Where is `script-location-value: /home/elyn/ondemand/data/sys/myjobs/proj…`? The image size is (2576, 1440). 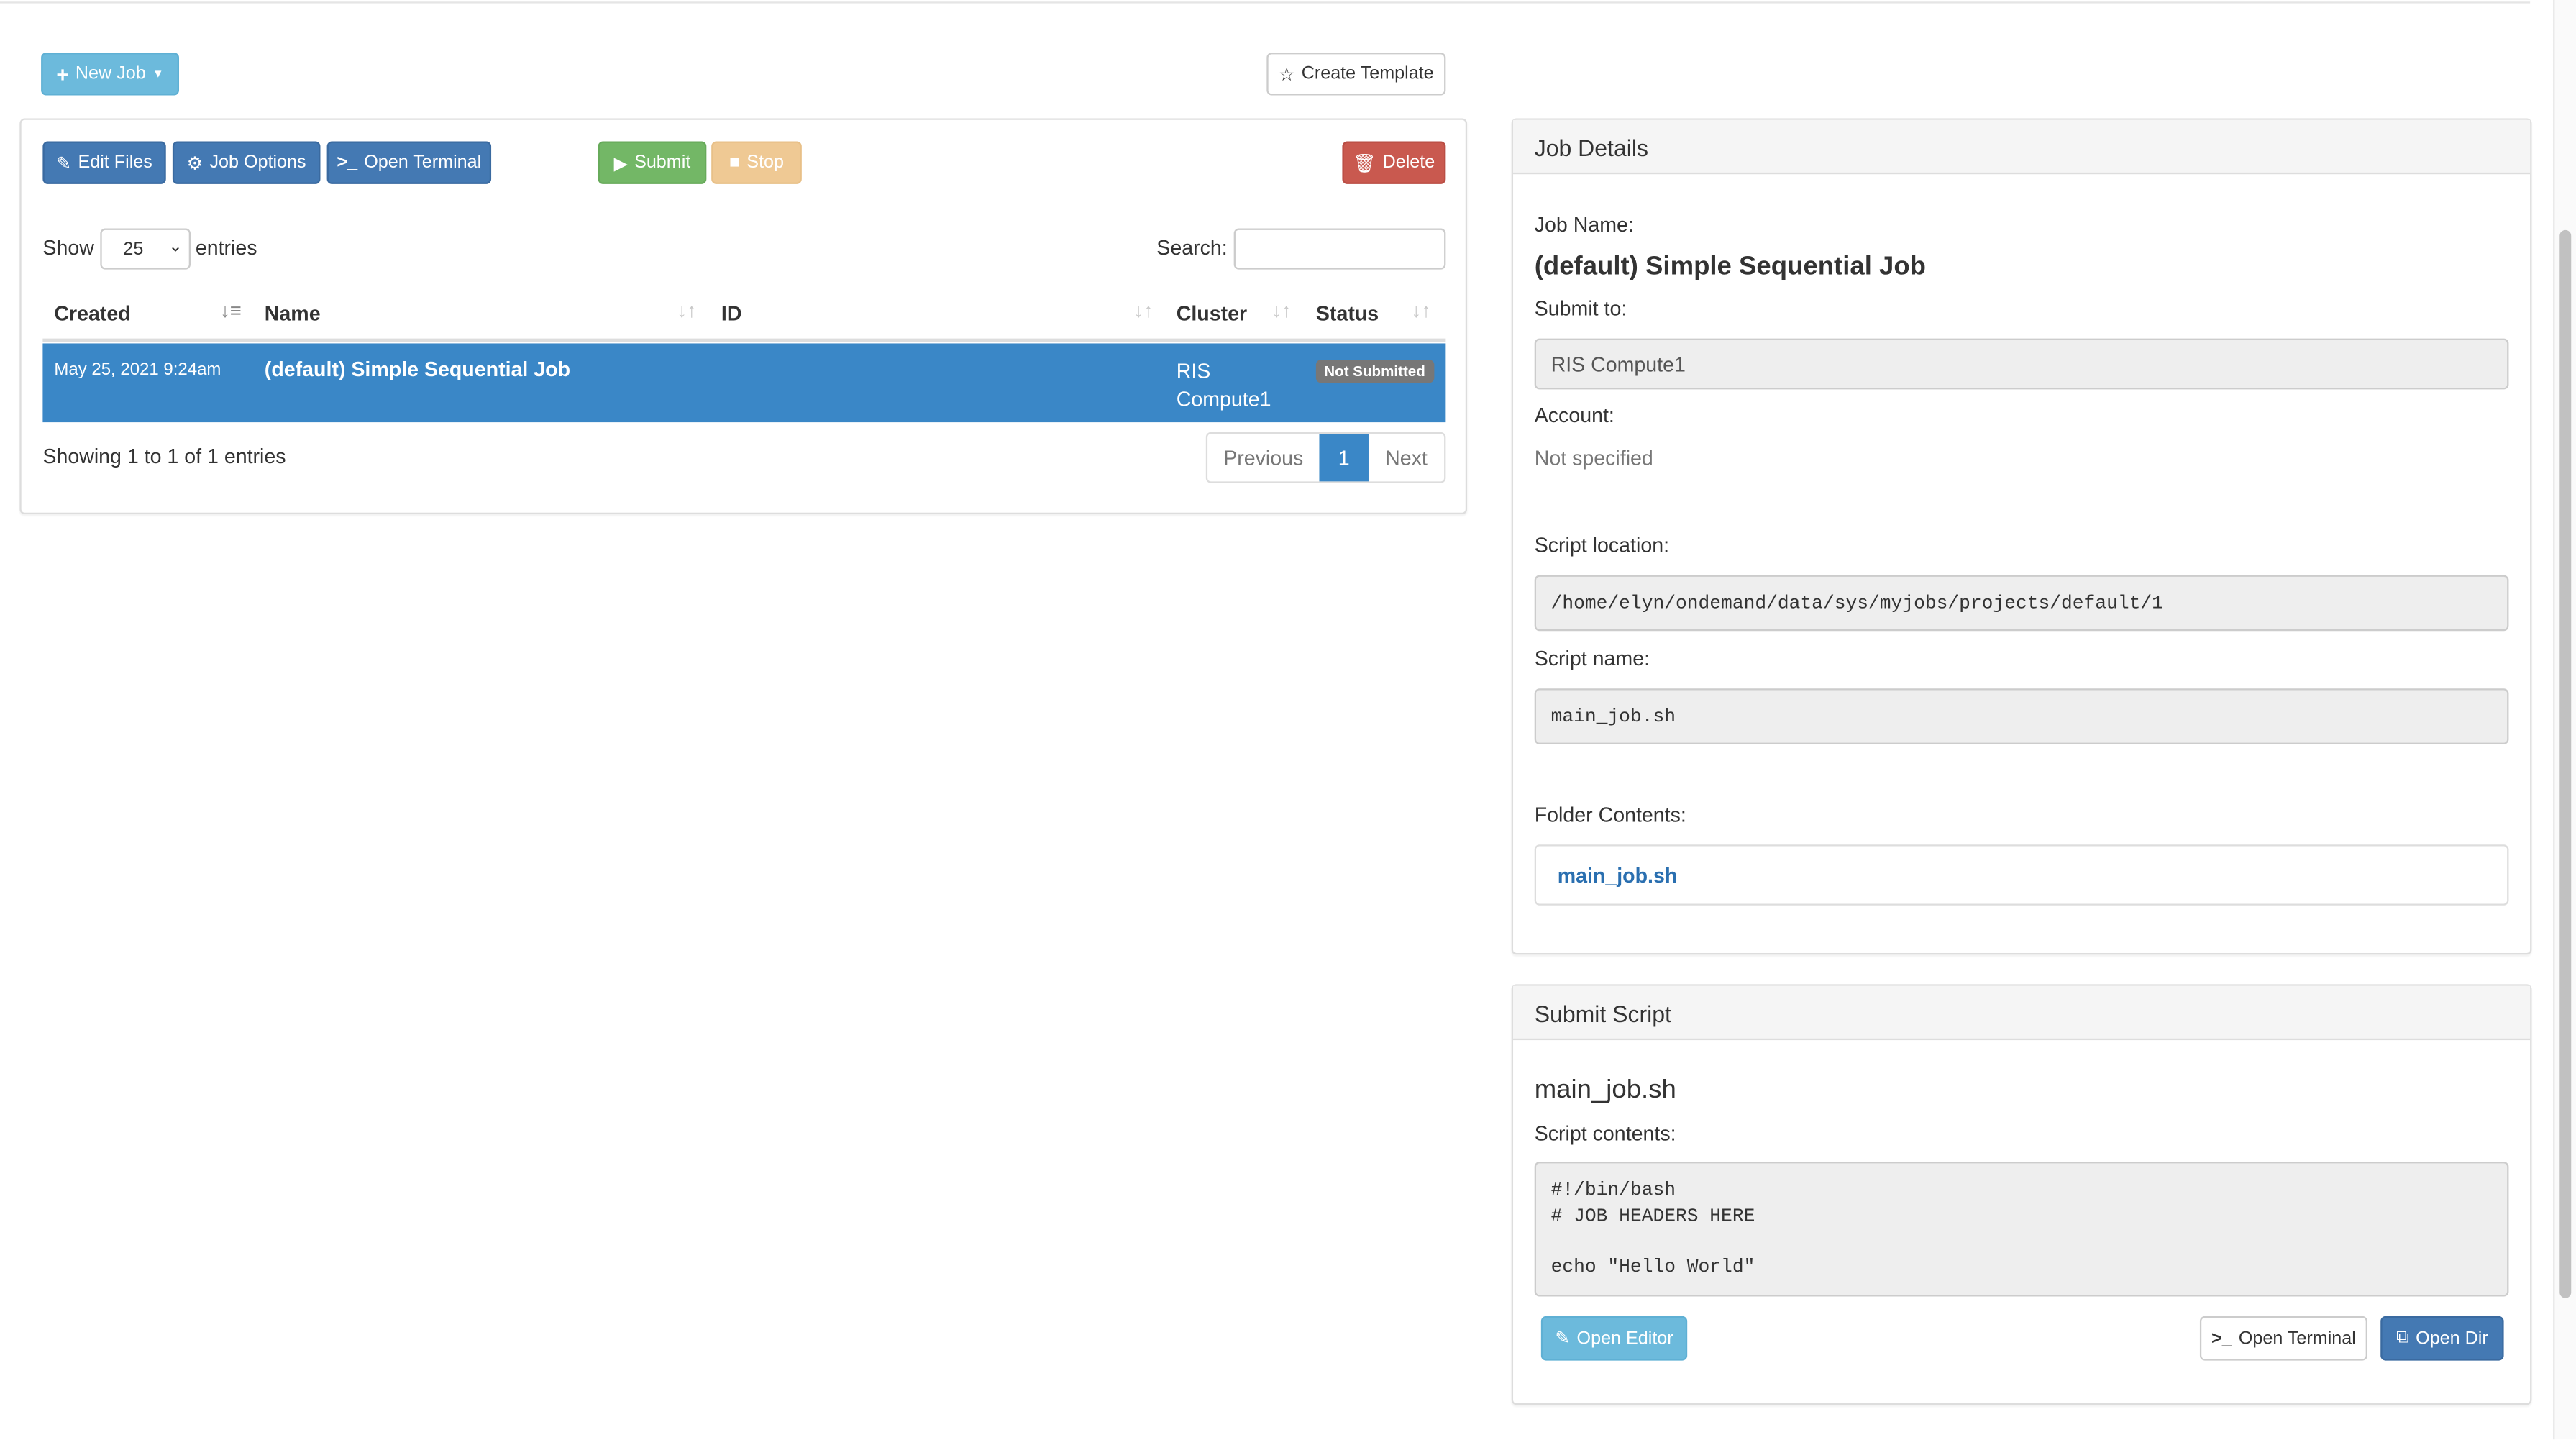
script-location-value: /home/elyn/ondemand/data/sys/myjobs/proj… is located at coordinates (1856, 603).